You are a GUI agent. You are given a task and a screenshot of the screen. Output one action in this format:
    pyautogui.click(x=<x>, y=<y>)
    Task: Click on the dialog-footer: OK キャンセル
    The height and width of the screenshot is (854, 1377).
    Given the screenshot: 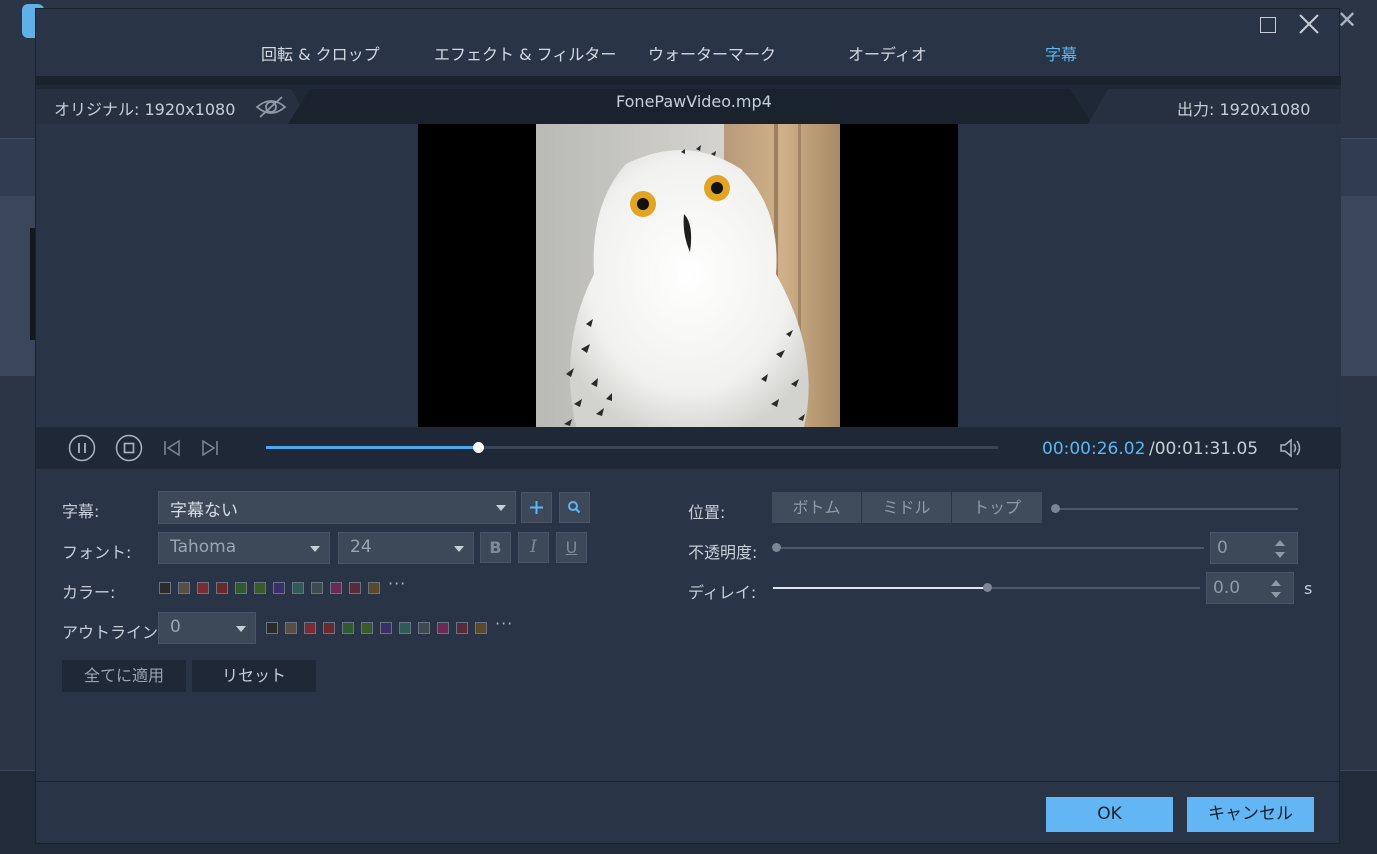 What is the action you would take?
    pyautogui.click(x=688, y=813)
    